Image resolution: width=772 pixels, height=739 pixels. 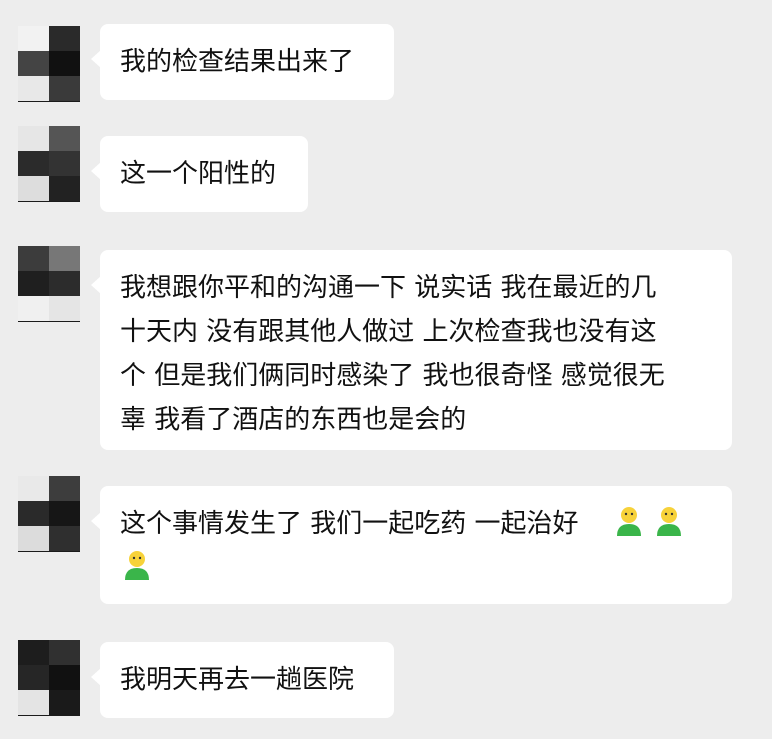 I want to click on message-text: 这一个阳性的, so click(x=198, y=174).